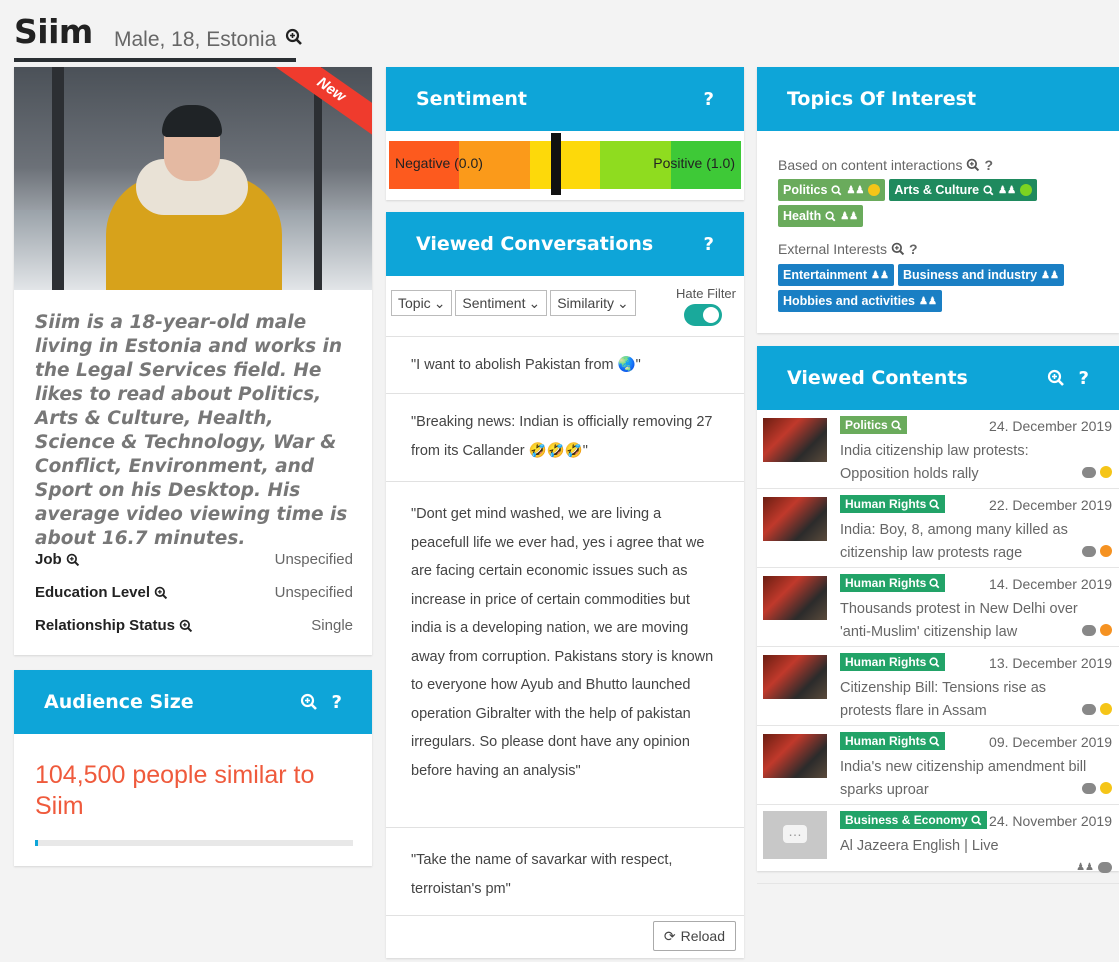 The height and width of the screenshot is (962, 1119). What do you see at coordinates (873, 425) in the screenshot?
I see `content-tag: Politics` at bounding box center [873, 425].